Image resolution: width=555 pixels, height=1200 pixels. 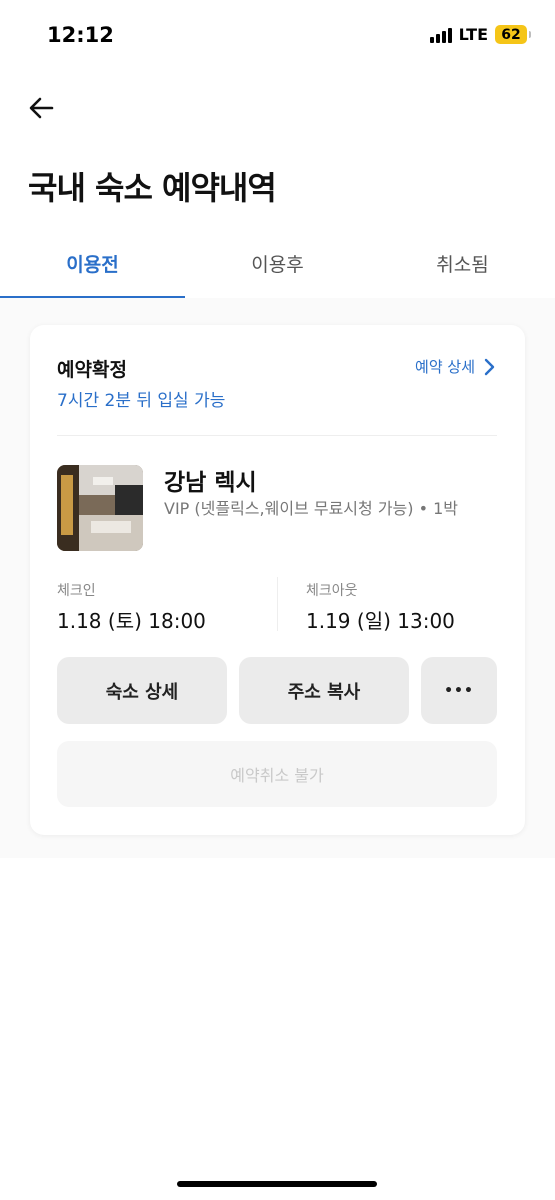 I want to click on tab-after-use: 이용후, so click(x=277, y=263).